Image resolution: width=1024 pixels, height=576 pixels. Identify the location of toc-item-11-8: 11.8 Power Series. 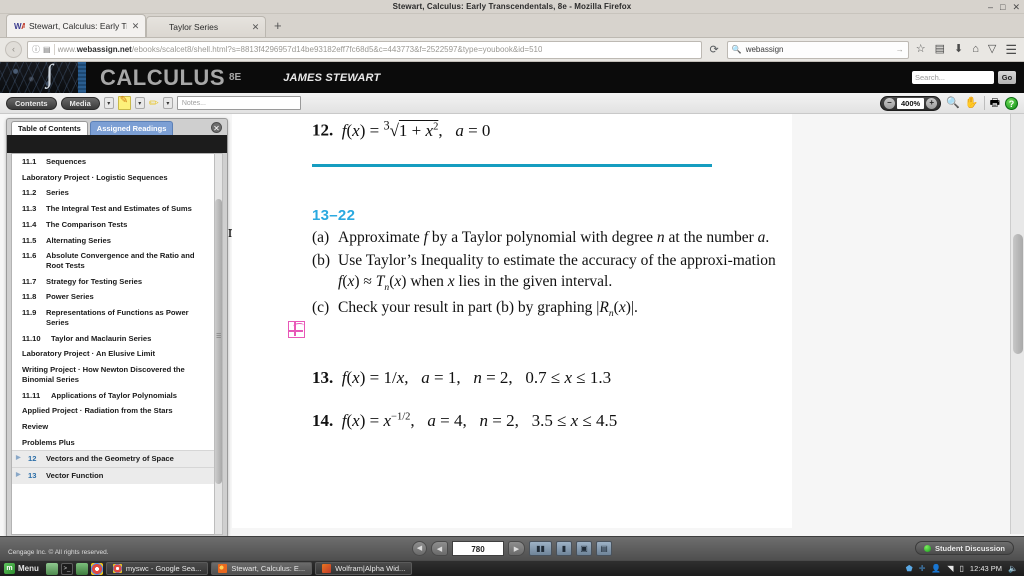
(114, 297).